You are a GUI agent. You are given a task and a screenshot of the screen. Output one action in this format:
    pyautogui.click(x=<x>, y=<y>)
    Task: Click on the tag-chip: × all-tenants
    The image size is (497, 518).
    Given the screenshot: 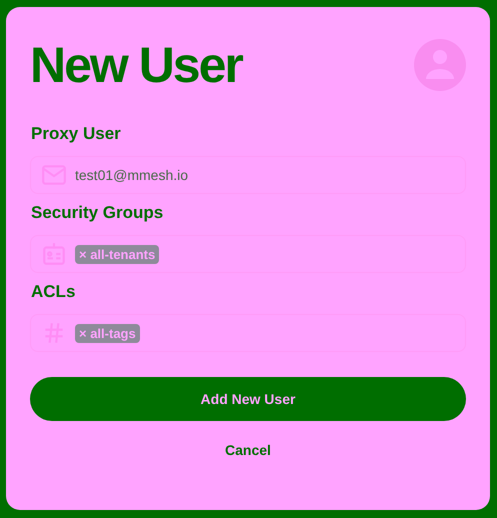 What is the action you would take?
    pyautogui.click(x=117, y=254)
    